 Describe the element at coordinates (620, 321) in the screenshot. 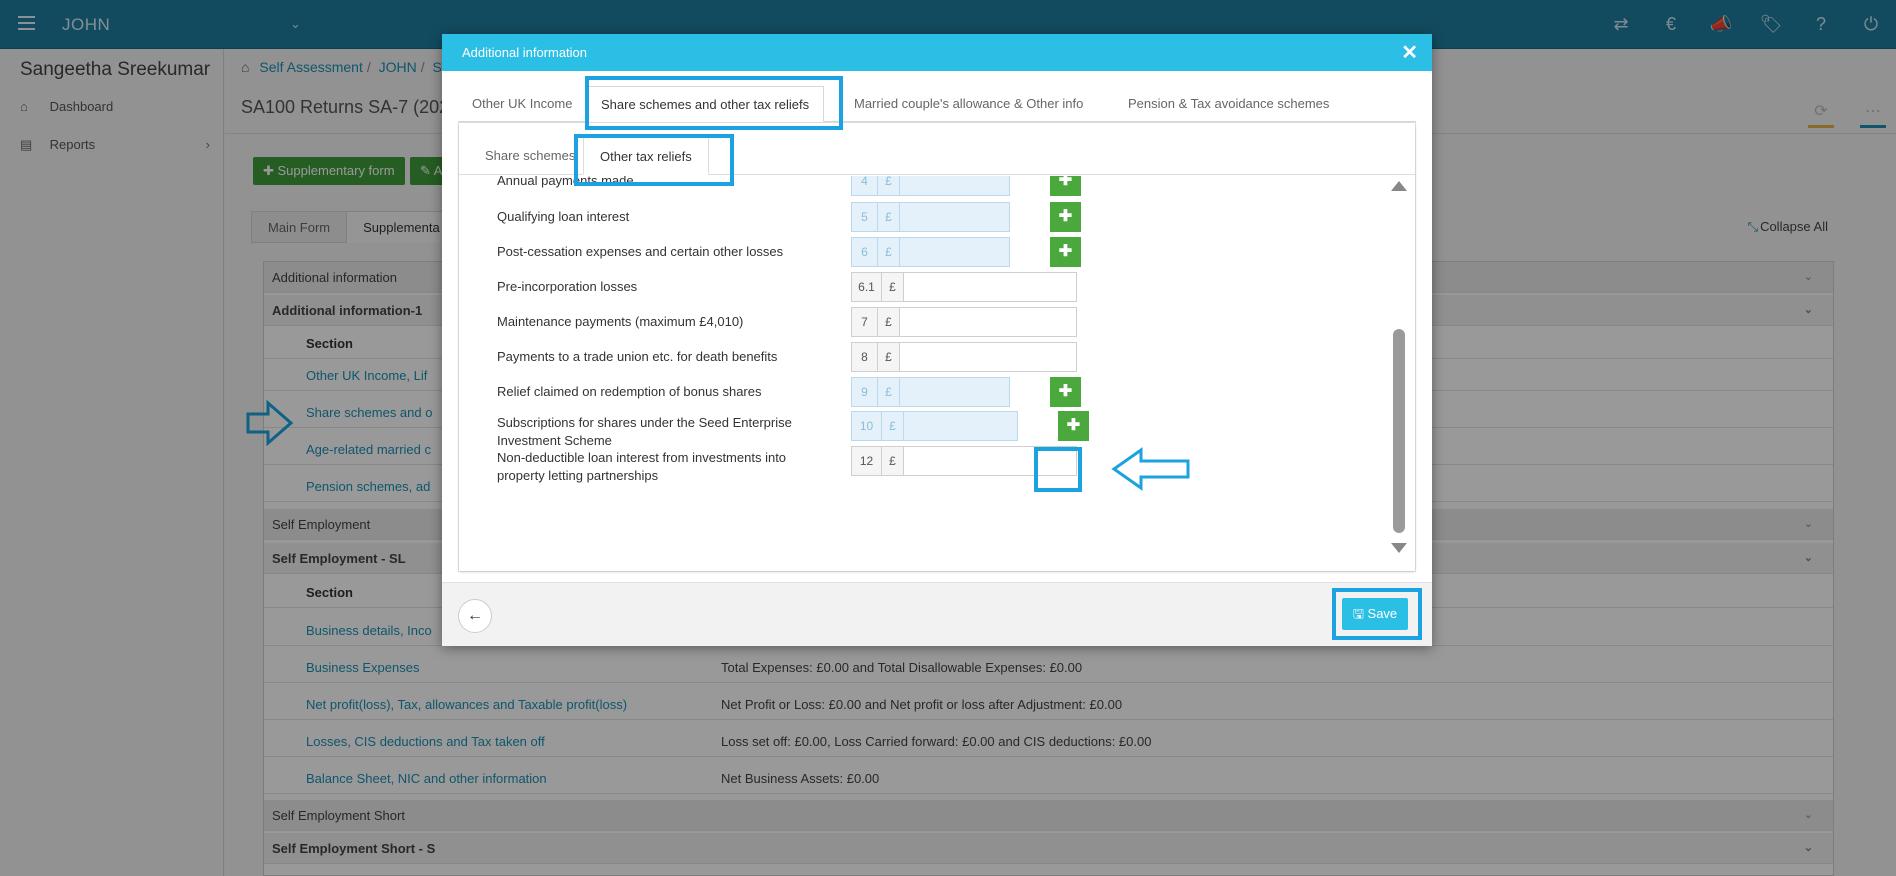

I see `field-label: Maintenance payments (maximum £4,010)` at that location.